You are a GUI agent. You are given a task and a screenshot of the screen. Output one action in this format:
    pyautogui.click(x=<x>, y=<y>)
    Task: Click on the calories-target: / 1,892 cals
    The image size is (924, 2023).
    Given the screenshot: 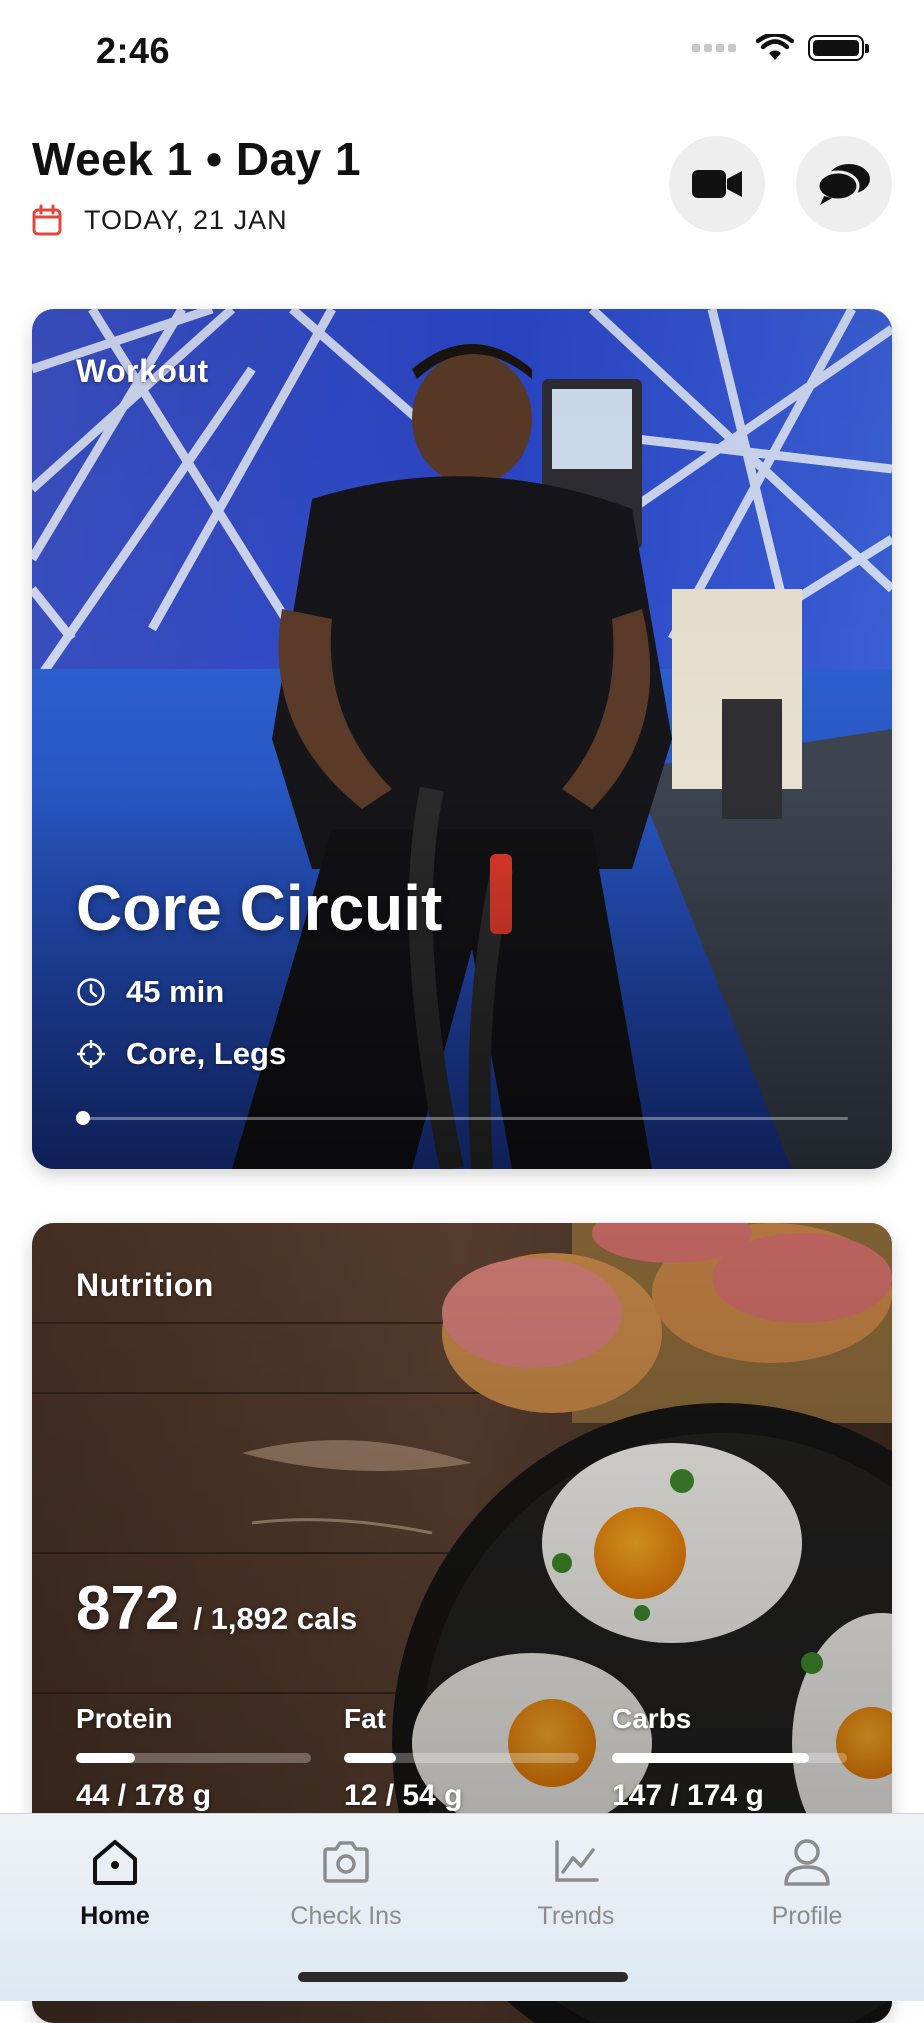 What is the action you would take?
    pyautogui.click(x=275, y=1618)
    